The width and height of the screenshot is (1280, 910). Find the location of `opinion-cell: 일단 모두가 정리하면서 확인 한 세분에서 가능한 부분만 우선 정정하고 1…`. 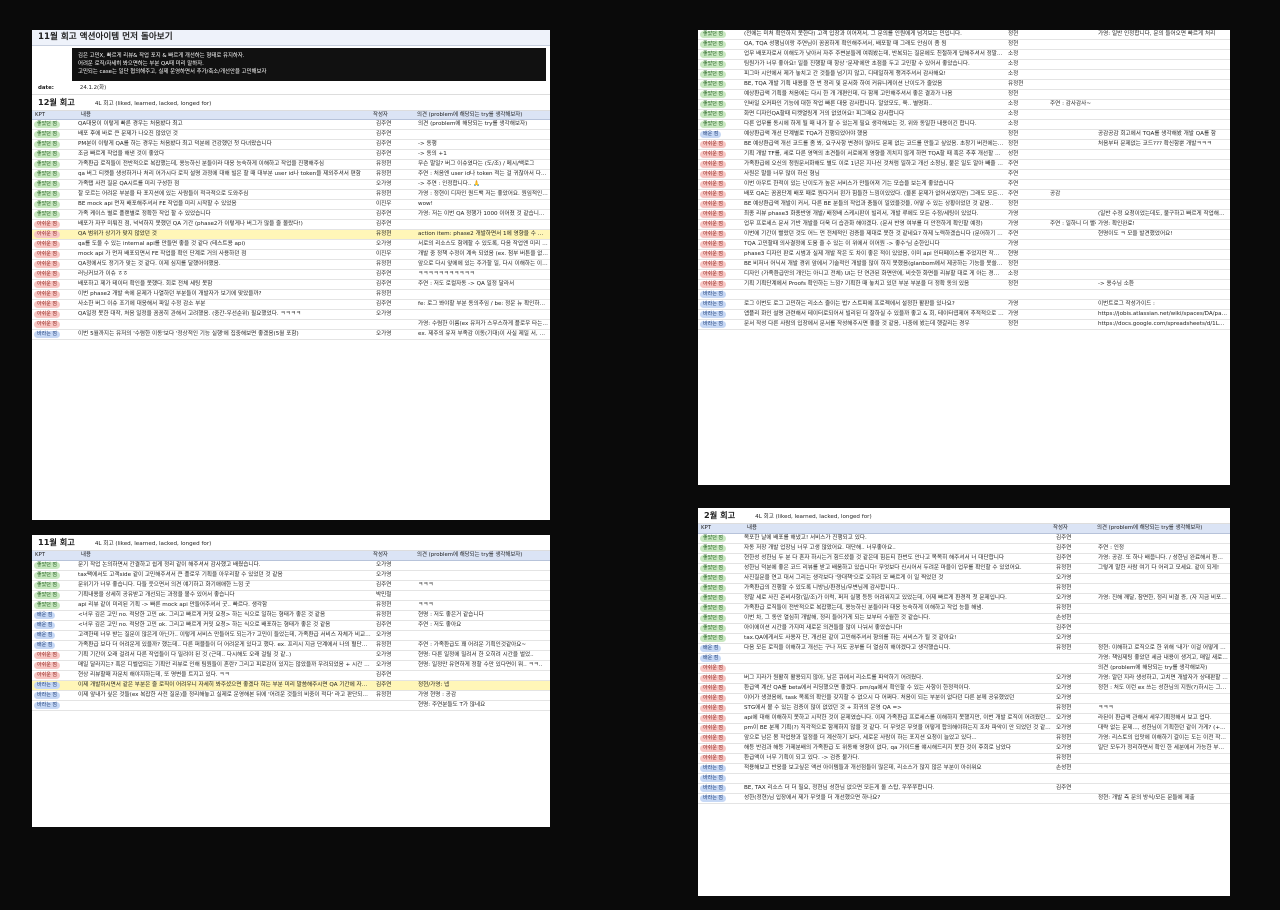

opinion-cell: 일단 모두가 정리하면서 확인 한 세분에서 가능한 부분만 우선 정정하고 1… is located at coordinates (1163, 748).